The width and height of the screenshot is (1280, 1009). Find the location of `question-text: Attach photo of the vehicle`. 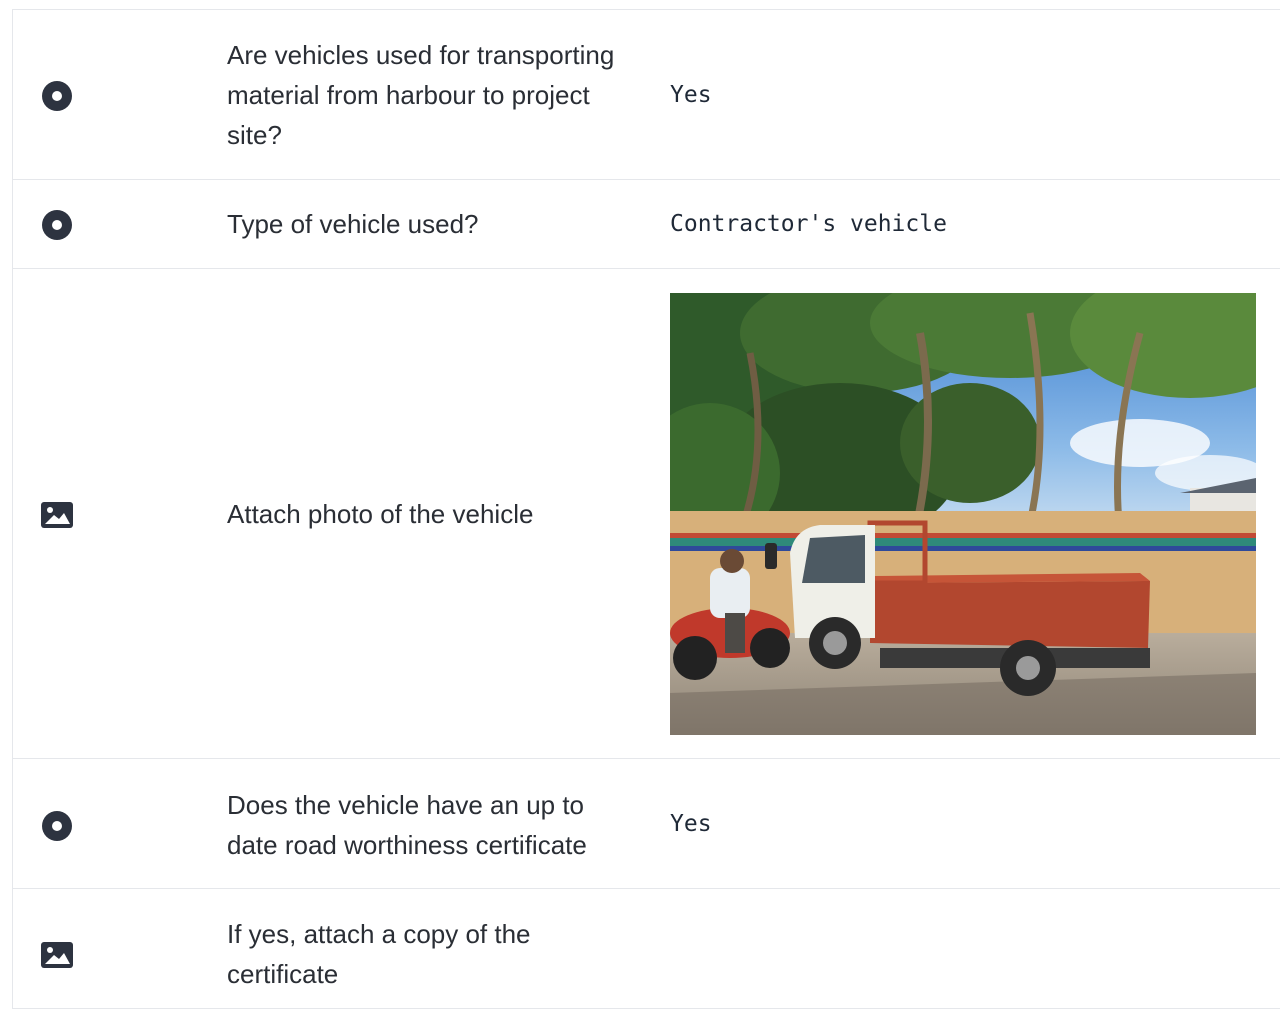

question-text: Attach photo of the vehicle is located at coordinates (380, 514).